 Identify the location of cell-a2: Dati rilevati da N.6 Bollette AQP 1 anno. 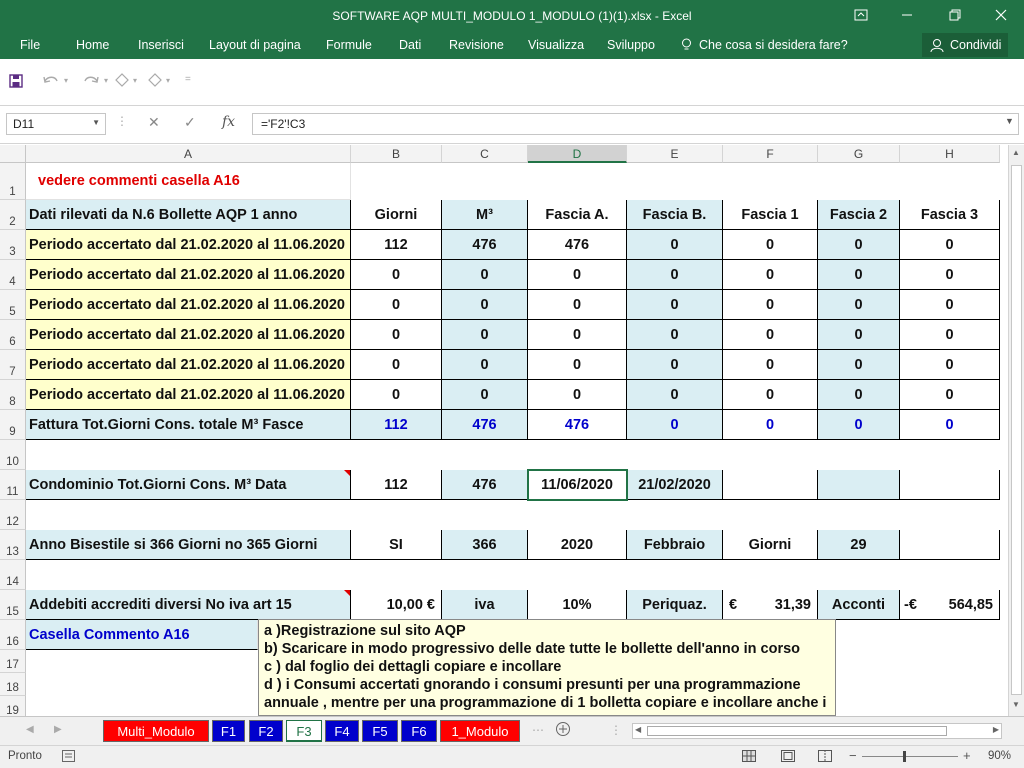
(188, 215).